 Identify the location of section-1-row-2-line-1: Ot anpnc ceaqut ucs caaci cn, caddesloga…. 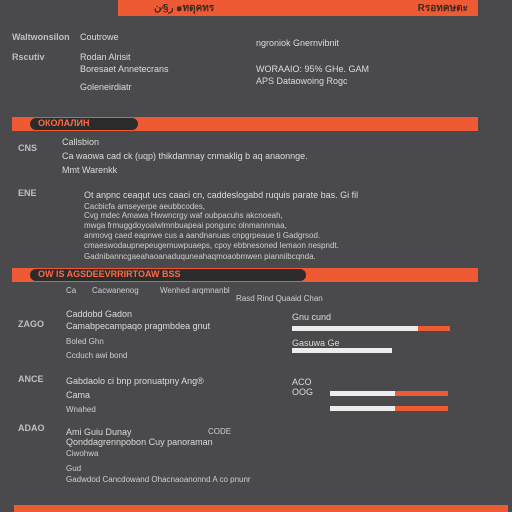
(221, 195).